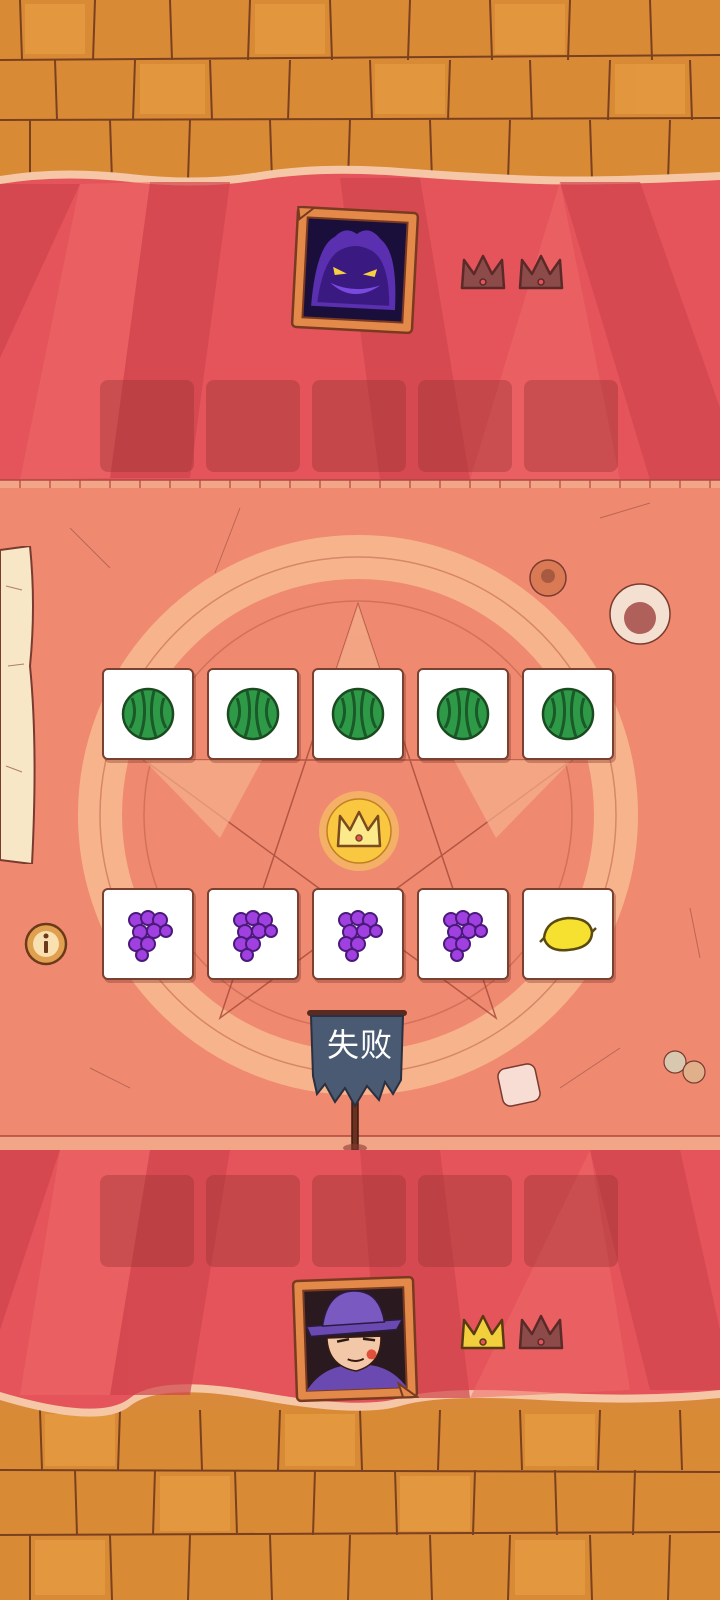 Image resolution: width=720 pixels, height=1600 pixels. I want to click on crown-won-icon, so click(483, 1332).